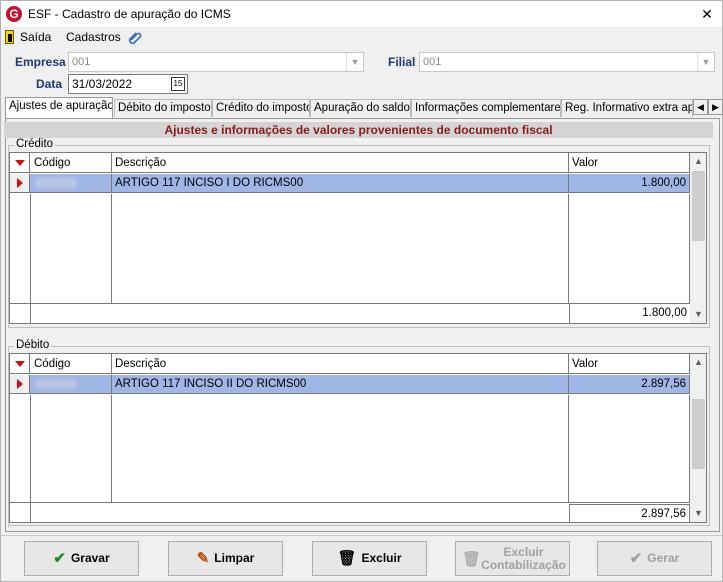 Image resolution: width=723 pixels, height=582 pixels. Describe the element at coordinates (14, 14) in the screenshot. I see `app-logo-icon: G` at that location.